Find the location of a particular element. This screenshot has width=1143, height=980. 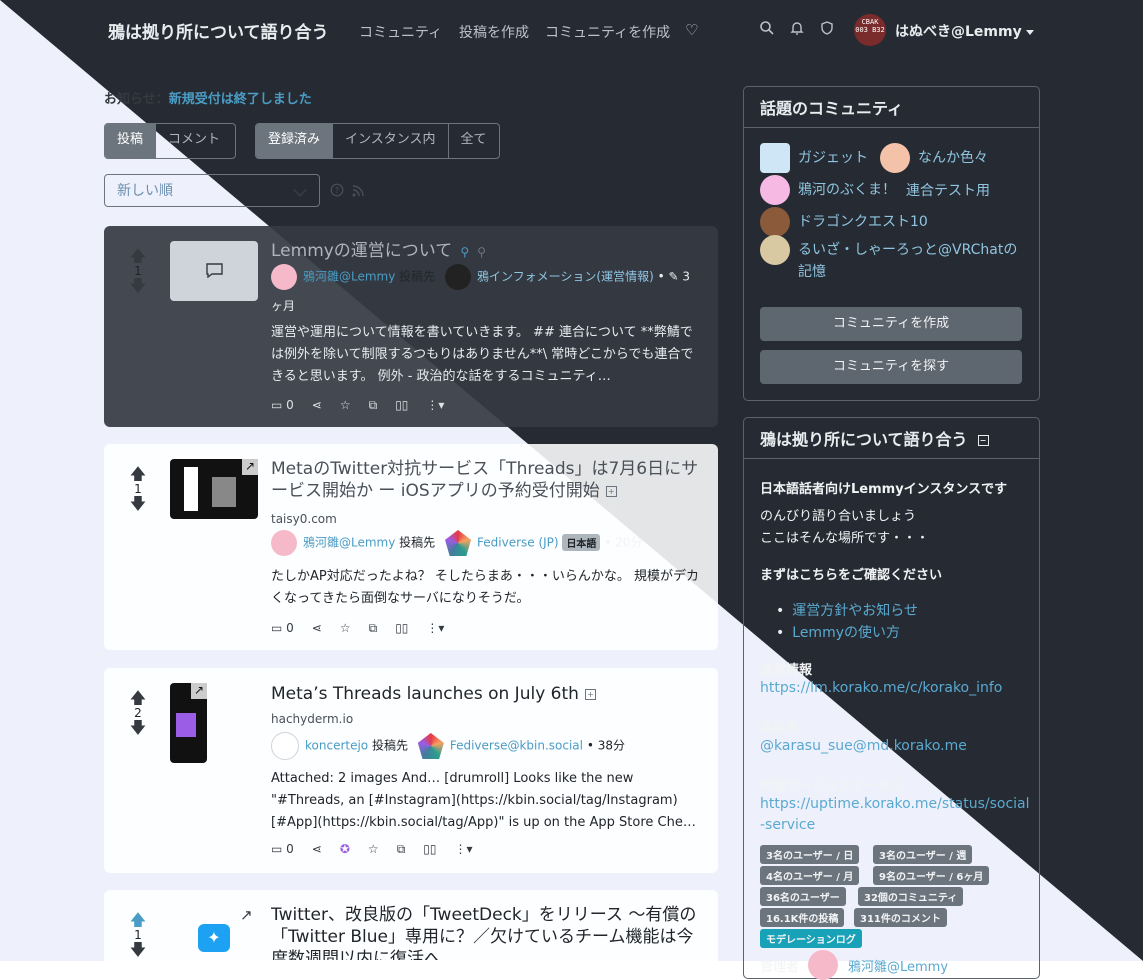

fediverse-small-icon: ✪ is located at coordinates (345, 849).